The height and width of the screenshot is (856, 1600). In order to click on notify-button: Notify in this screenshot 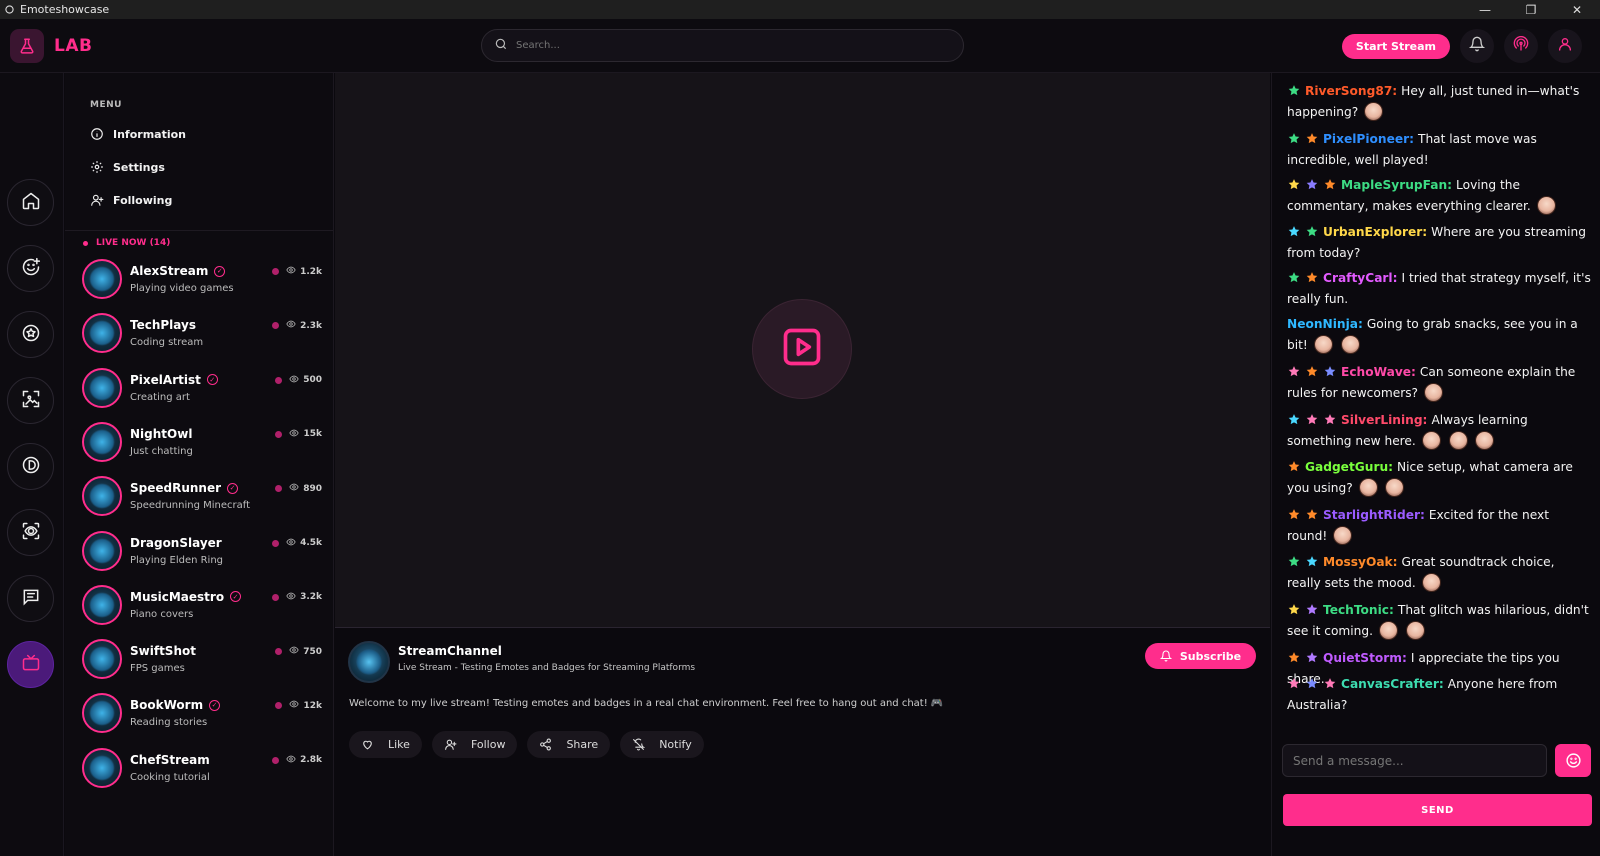, I will do `click(662, 744)`.